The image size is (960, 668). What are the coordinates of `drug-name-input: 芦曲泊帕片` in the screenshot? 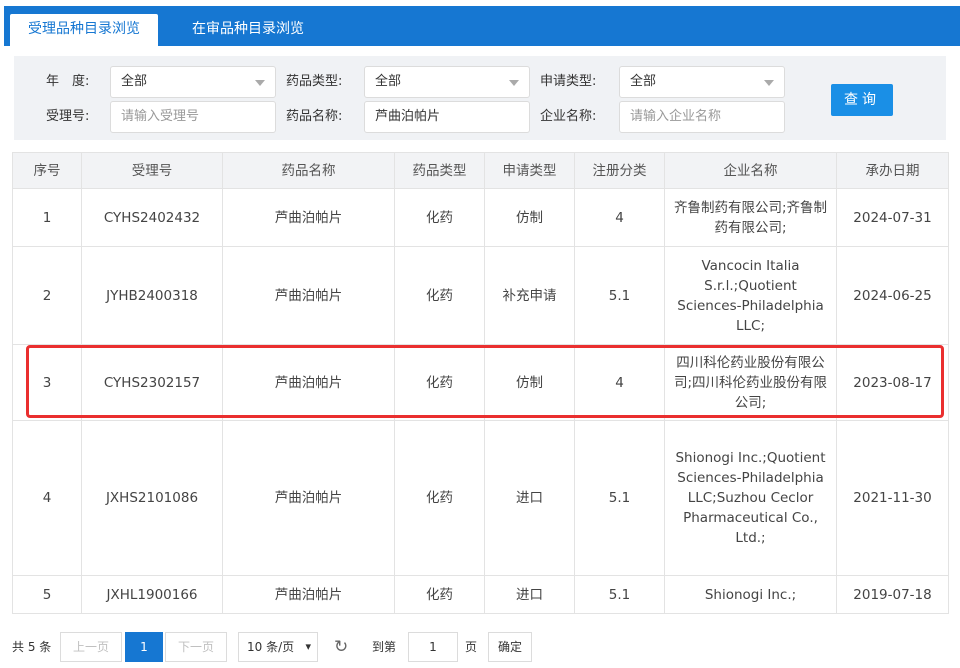 It's located at (447, 117).